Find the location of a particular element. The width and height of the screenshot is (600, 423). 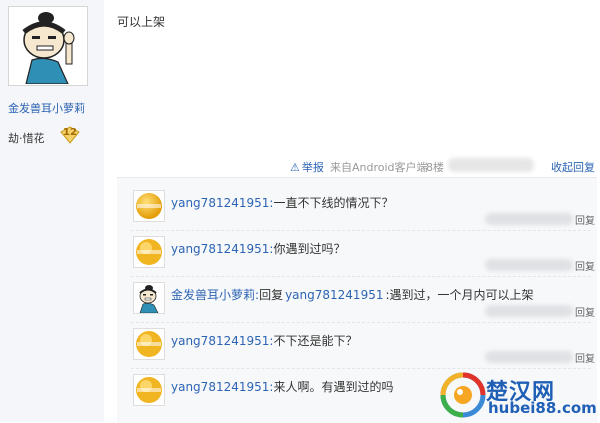

level-badge: 12 is located at coordinates (70, 135).